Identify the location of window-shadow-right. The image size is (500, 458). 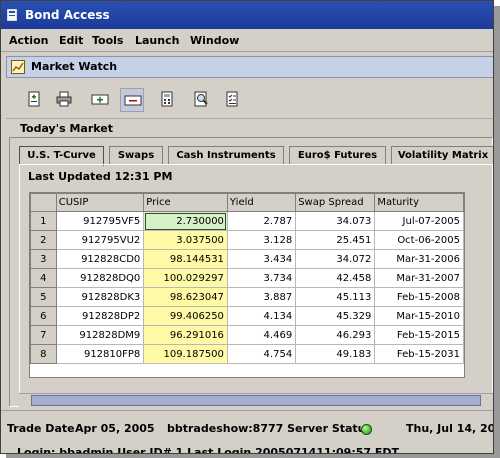
(497, 232).